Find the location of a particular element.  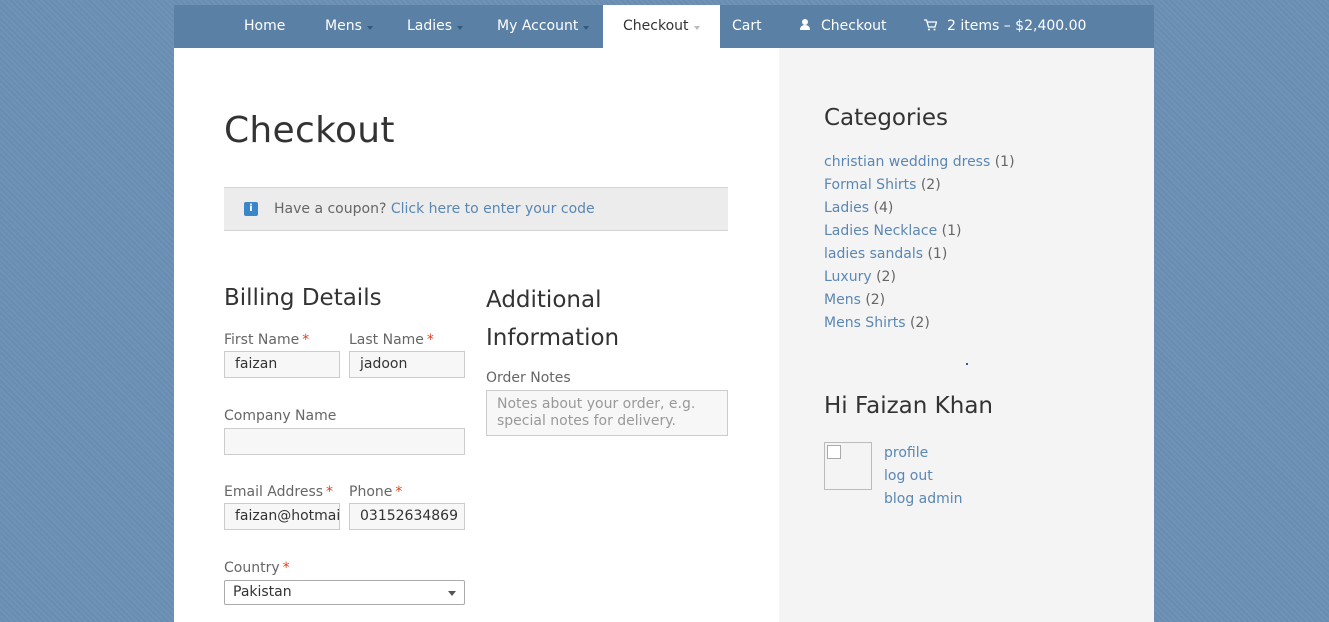

last-name-field: jadoon is located at coordinates (407, 364).